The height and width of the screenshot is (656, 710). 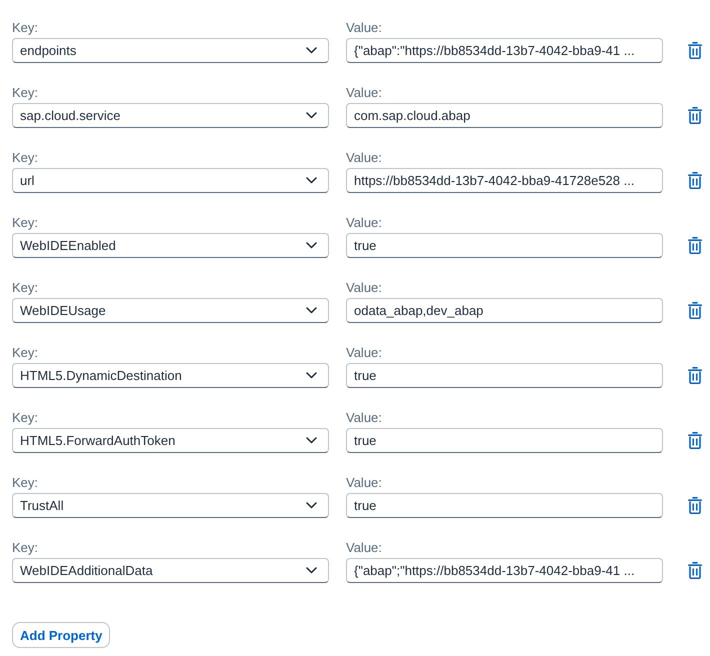 I want to click on key-select: HTML5.DynamicDestination, so click(x=170, y=375).